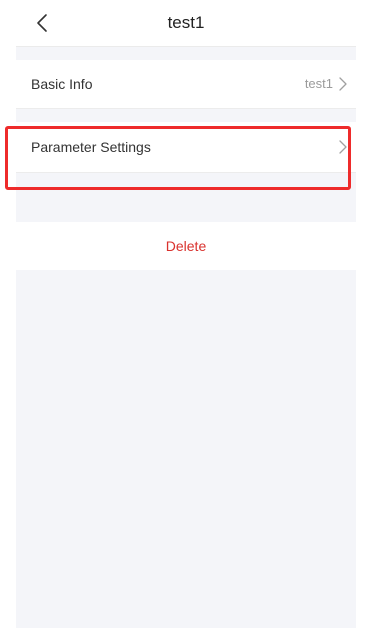 The height and width of the screenshot is (628, 374). I want to click on page-title: test1, so click(186, 22).